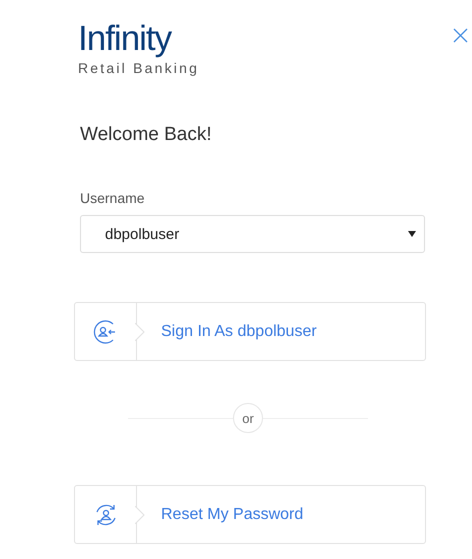 This screenshot has height=559, width=472. What do you see at coordinates (248, 418) in the screenshot?
I see `or-separator: or` at bounding box center [248, 418].